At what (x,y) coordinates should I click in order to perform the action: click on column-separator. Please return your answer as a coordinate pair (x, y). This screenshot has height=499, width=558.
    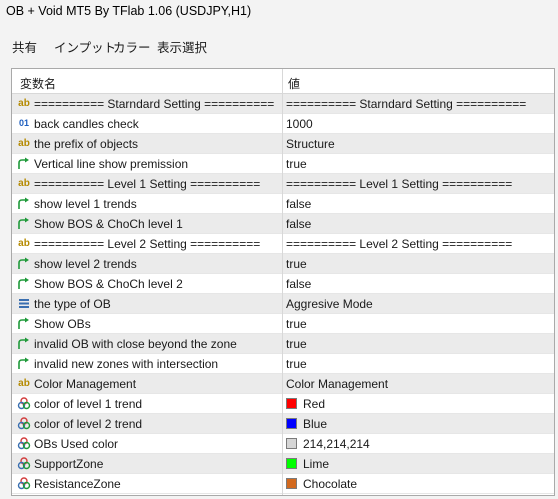
    Looking at the image, I should click on (282, 282).